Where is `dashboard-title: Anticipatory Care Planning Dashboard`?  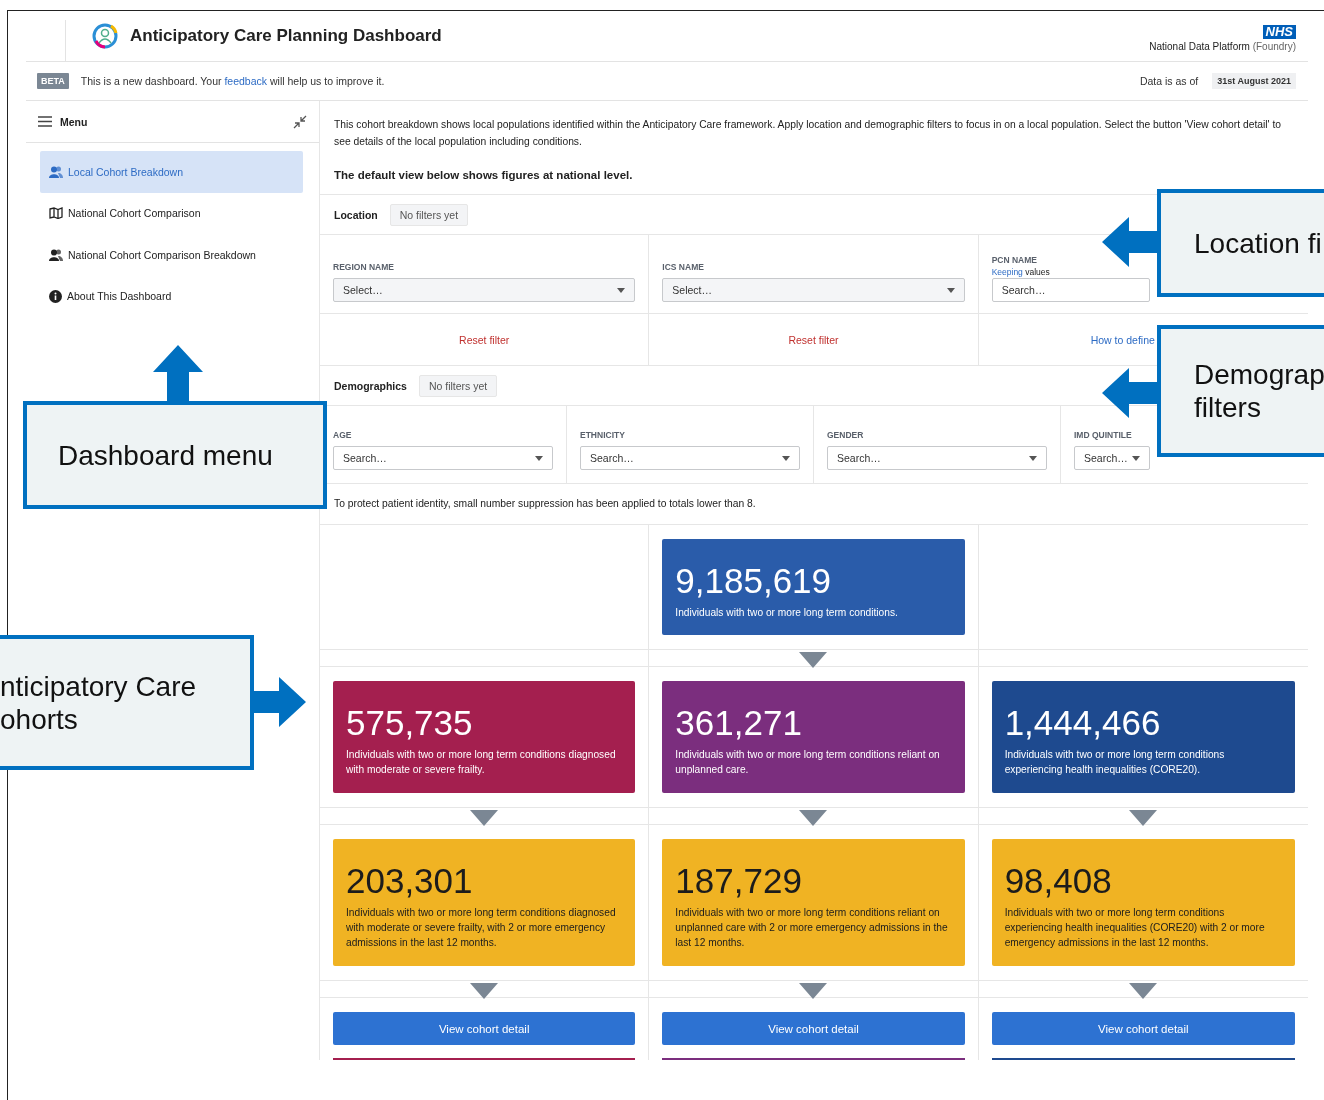
dashboard-title: Anticipatory Care Planning Dashboard is located at coordinates (286, 36).